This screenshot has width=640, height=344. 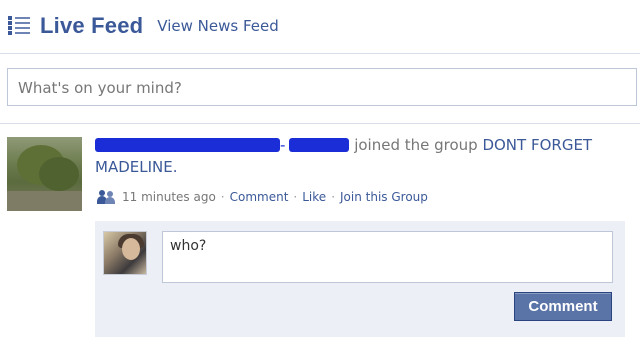 What do you see at coordinates (187, 145) in the screenshot?
I see `redacted-actor-name` at bounding box center [187, 145].